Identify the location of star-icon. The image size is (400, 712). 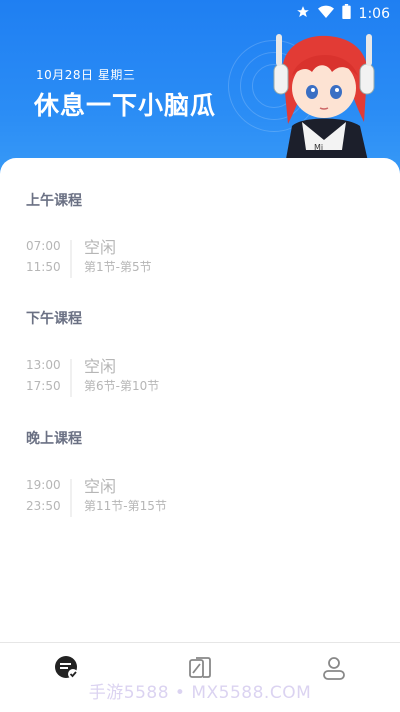
(303, 14).